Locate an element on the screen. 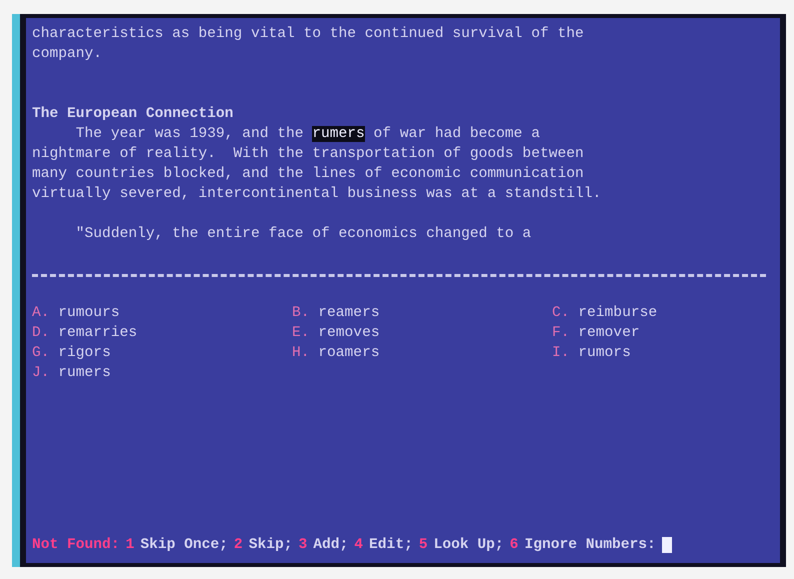 The image size is (794, 579). text-line: of war had become a is located at coordinates (456, 134).